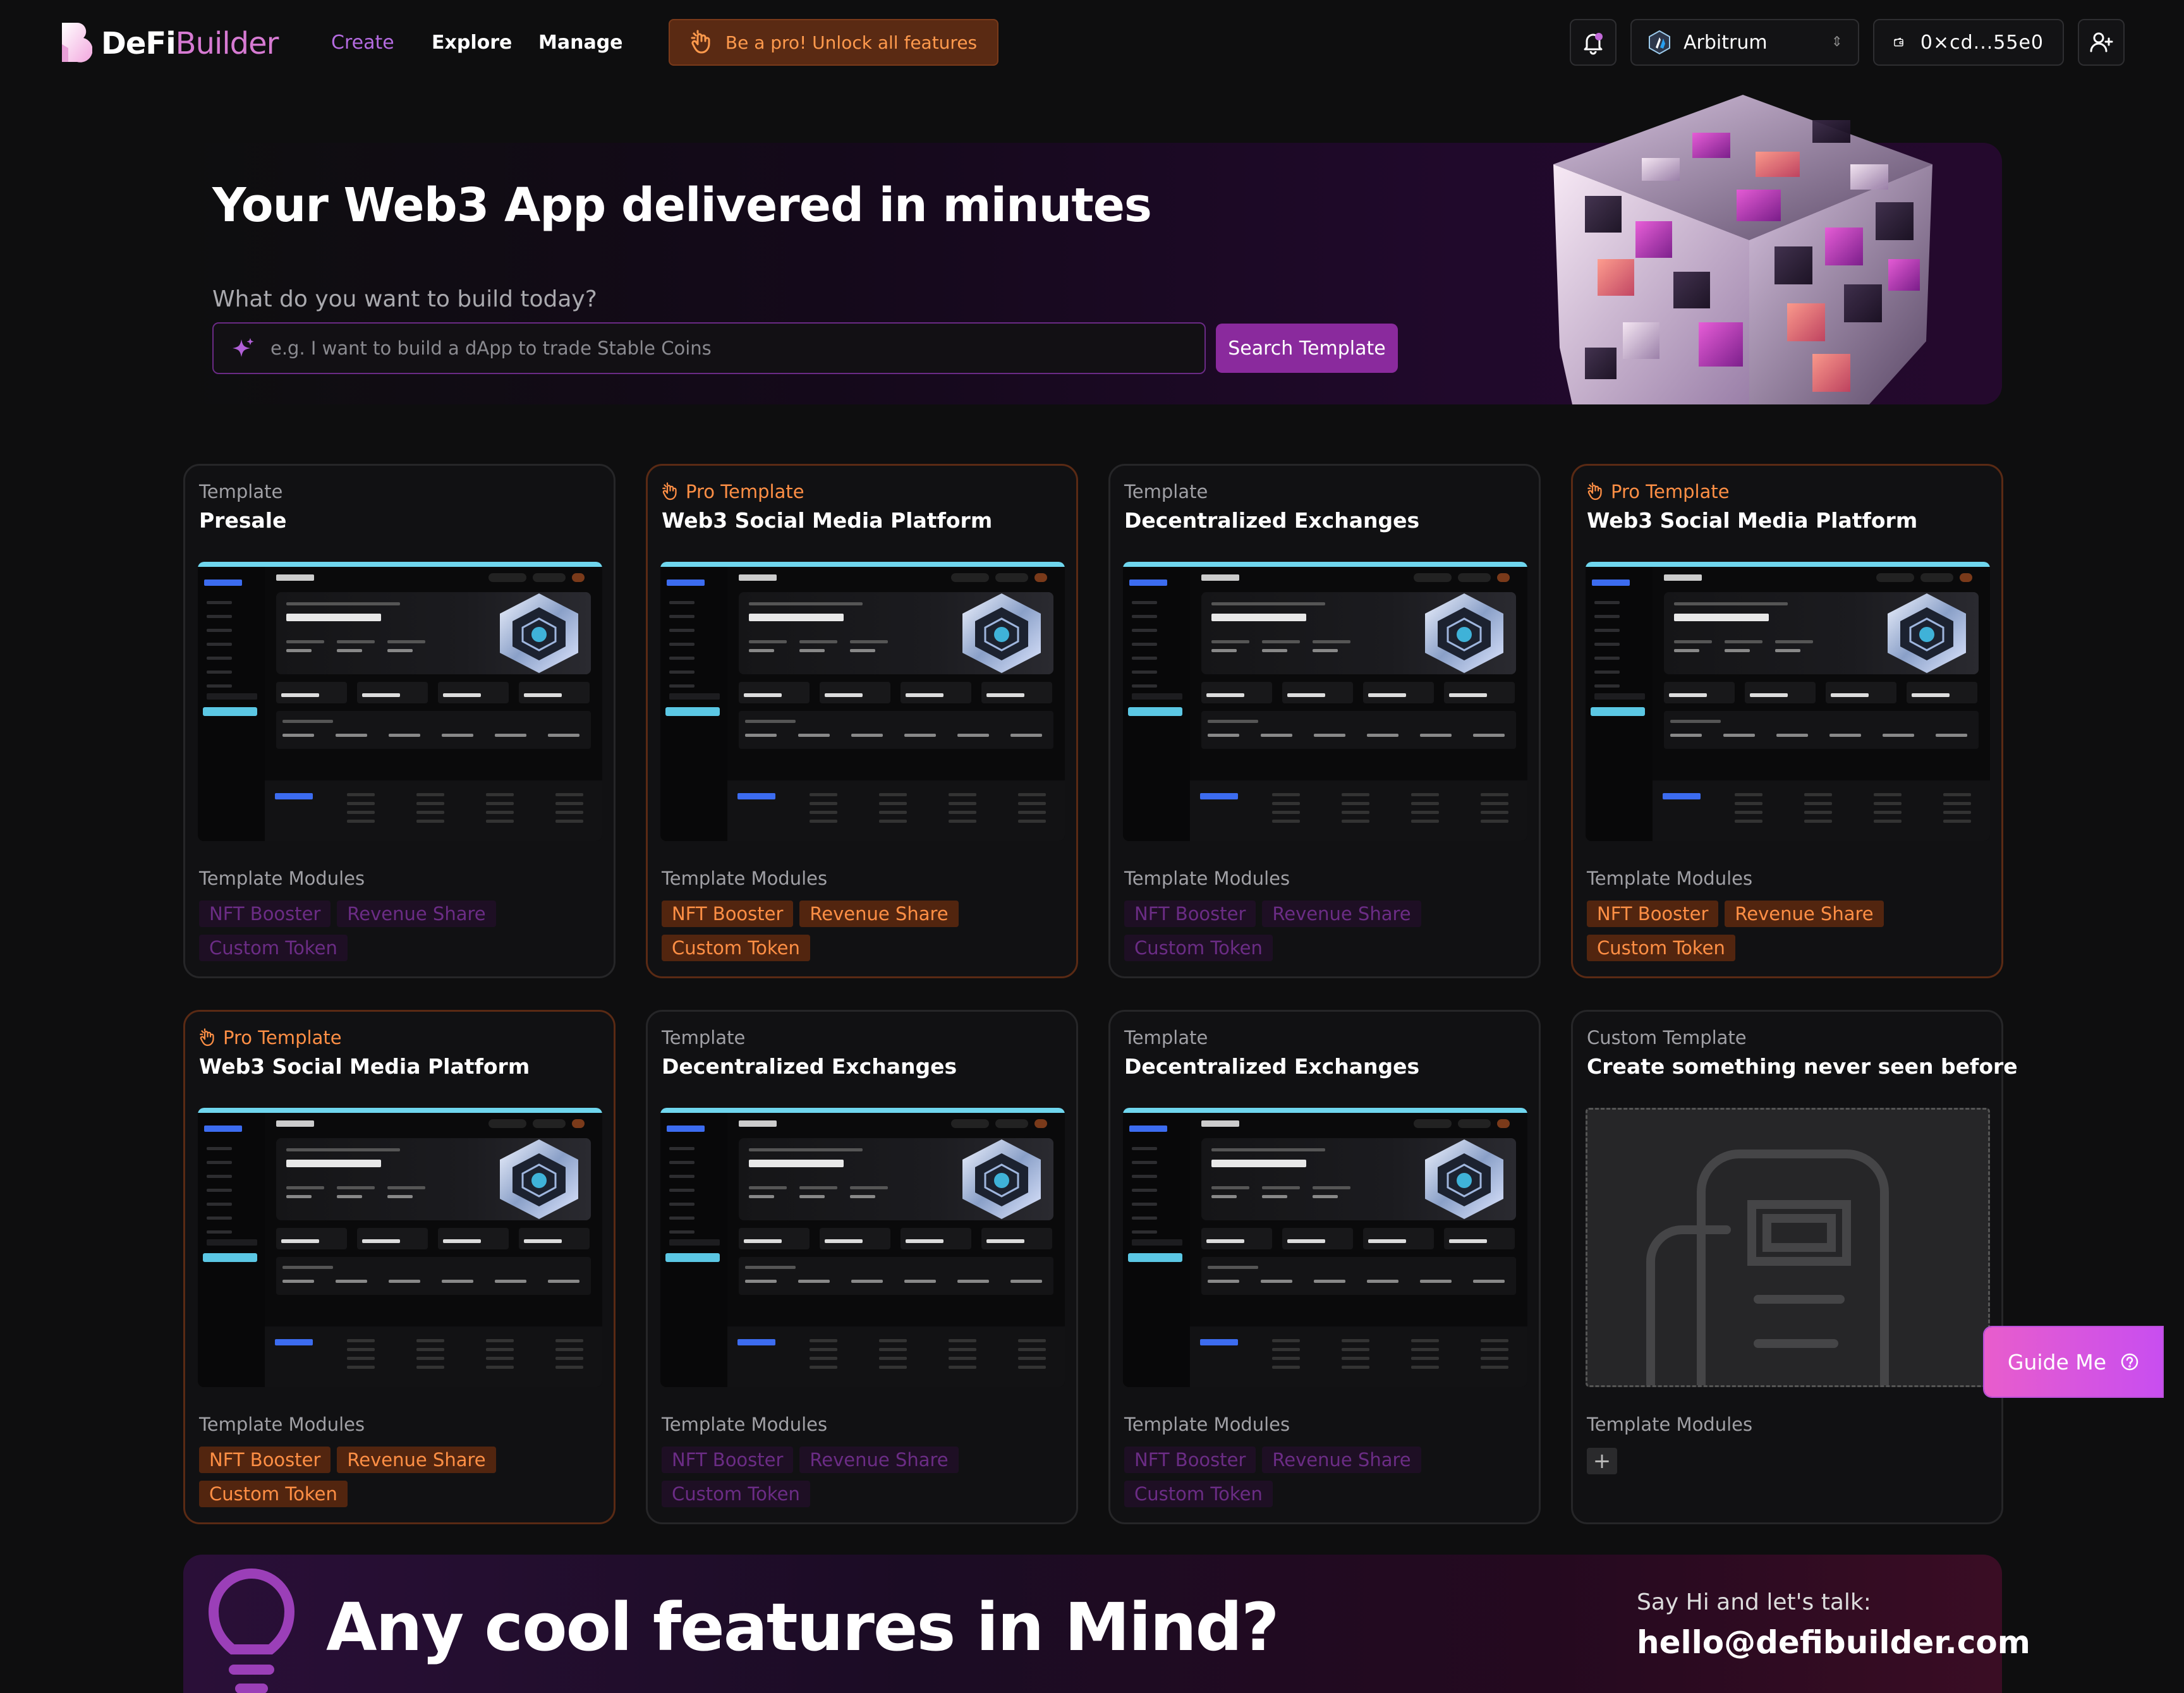  Describe the element at coordinates (2073, 1362) in the screenshot. I see `guide-me-button: Guide Me` at that location.